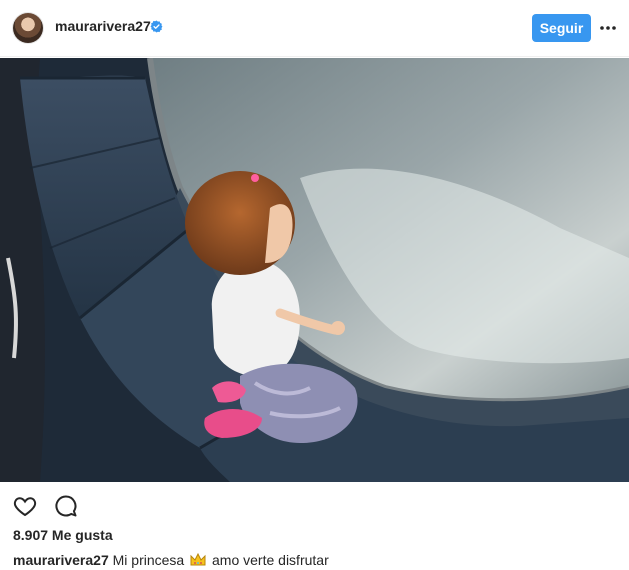  What do you see at coordinates (63, 535) in the screenshot?
I see `likes-count: 8.907 Me gusta` at bounding box center [63, 535].